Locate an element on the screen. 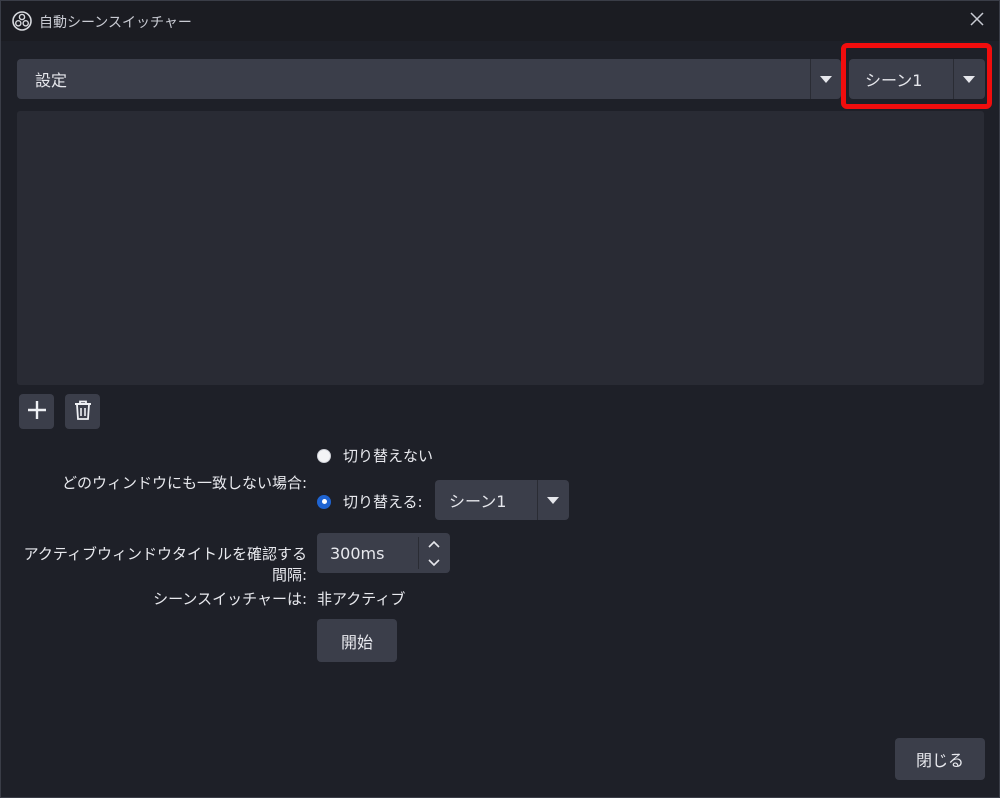 The height and width of the screenshot is (798, 1000). interval-spinbox: 300ms is located at coordinates (383, 553).